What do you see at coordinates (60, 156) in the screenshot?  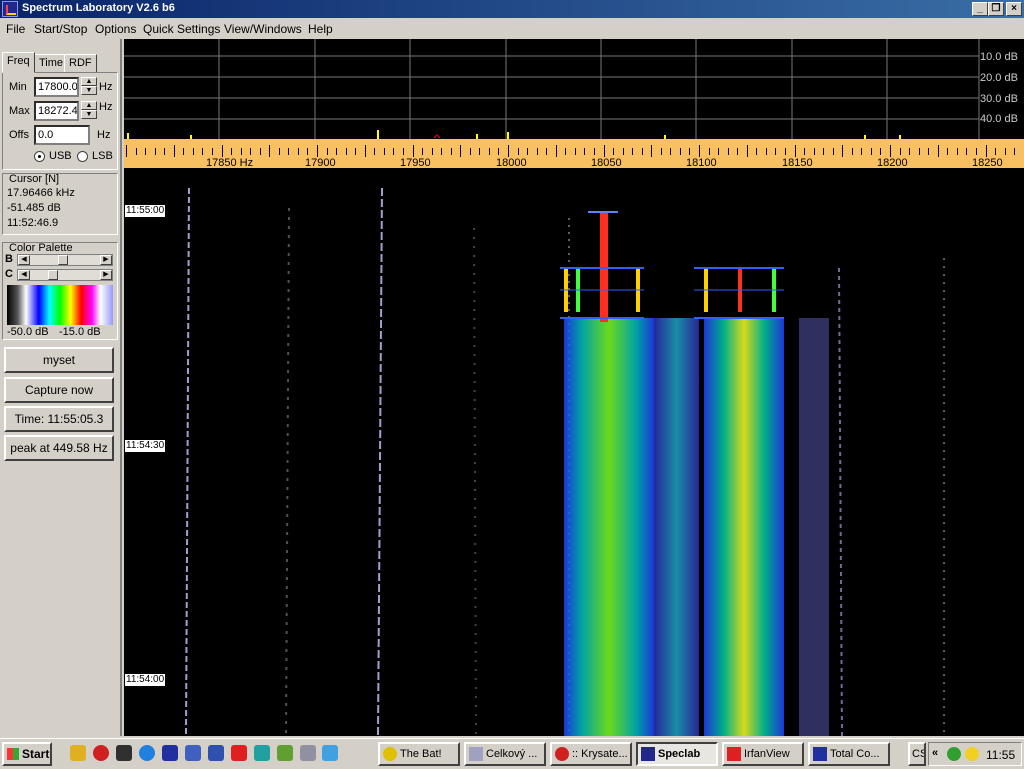 I see `usb-label: USB` at bounding box center [60, 156].